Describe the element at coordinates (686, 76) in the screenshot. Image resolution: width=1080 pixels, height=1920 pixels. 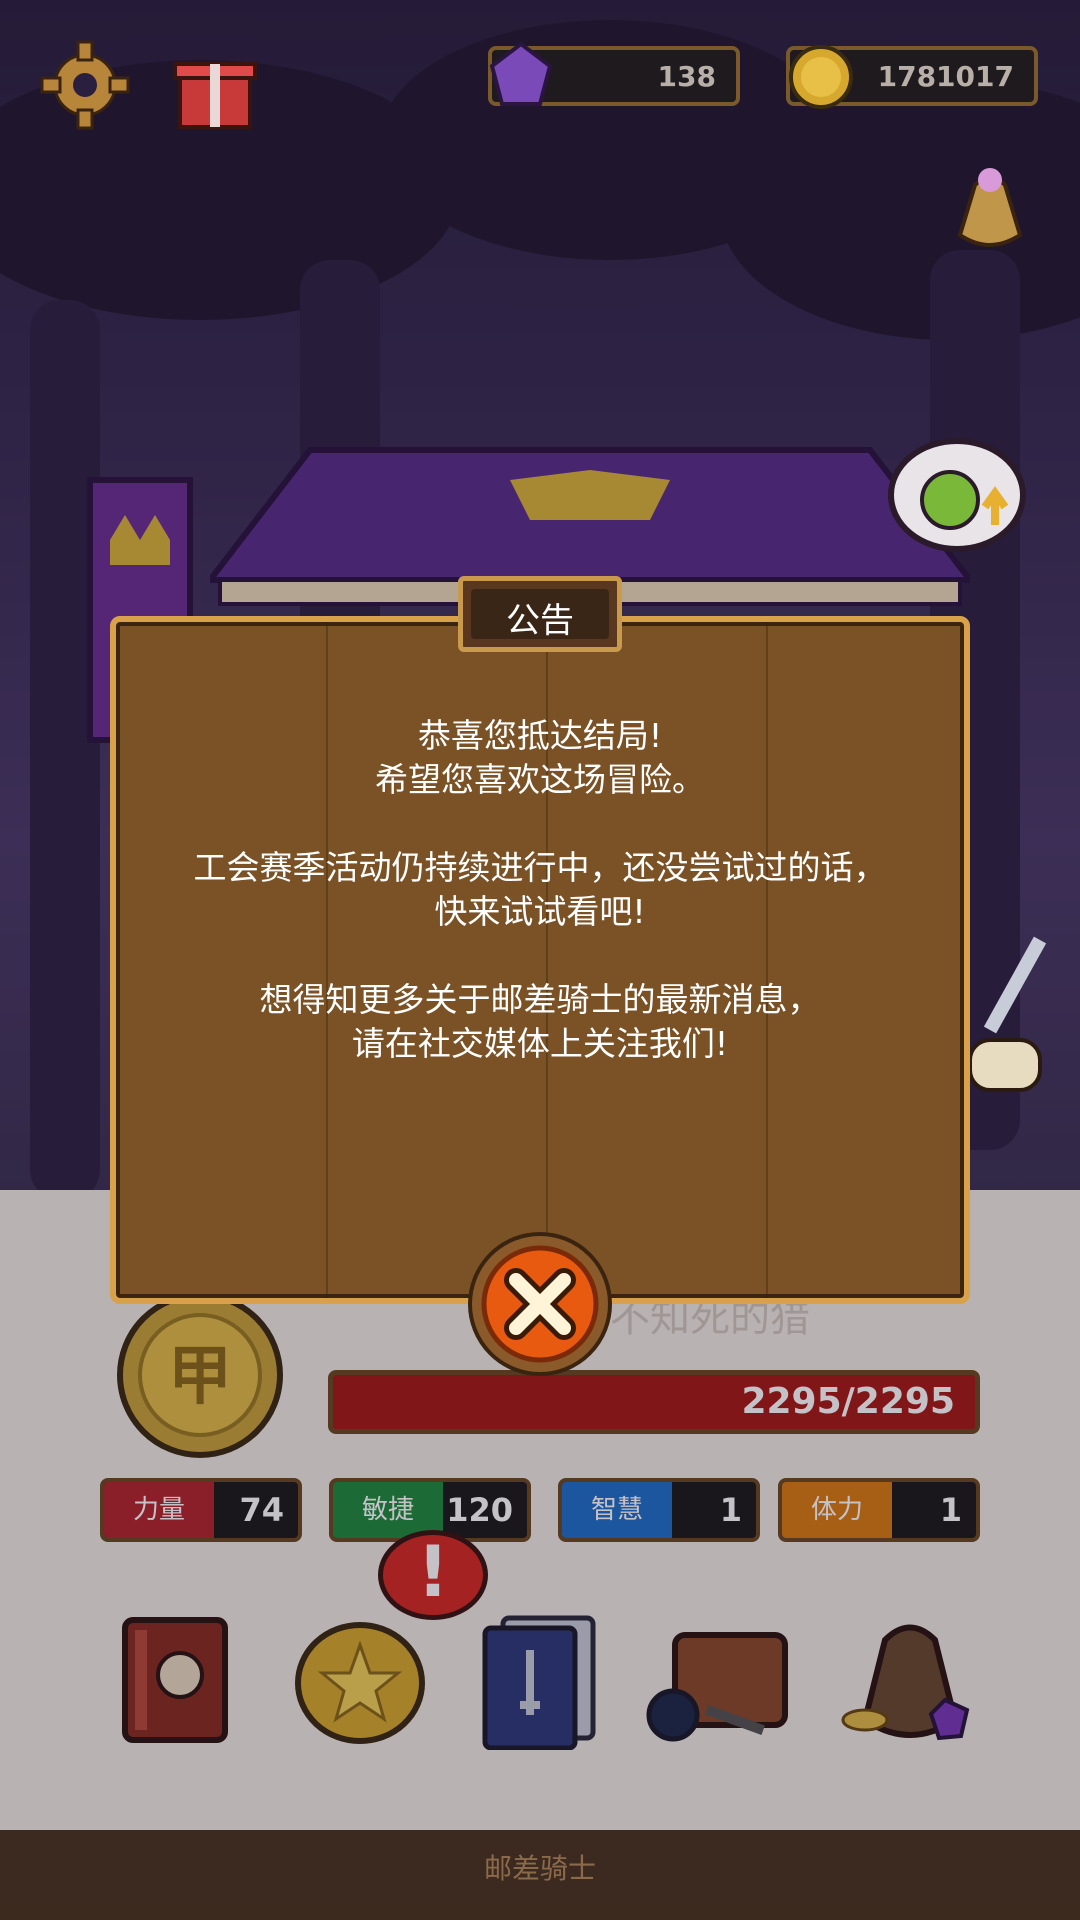
I see `gem-count: 138` at that location.